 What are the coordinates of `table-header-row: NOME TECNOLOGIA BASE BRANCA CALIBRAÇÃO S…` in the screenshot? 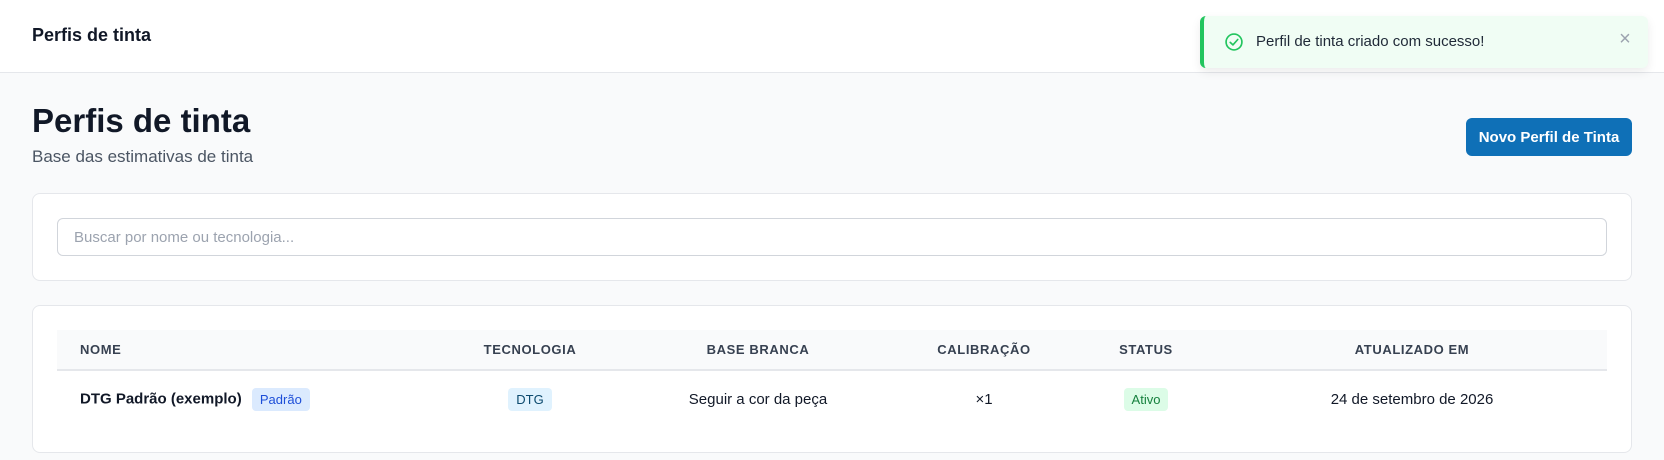 It's located at (832, 350).